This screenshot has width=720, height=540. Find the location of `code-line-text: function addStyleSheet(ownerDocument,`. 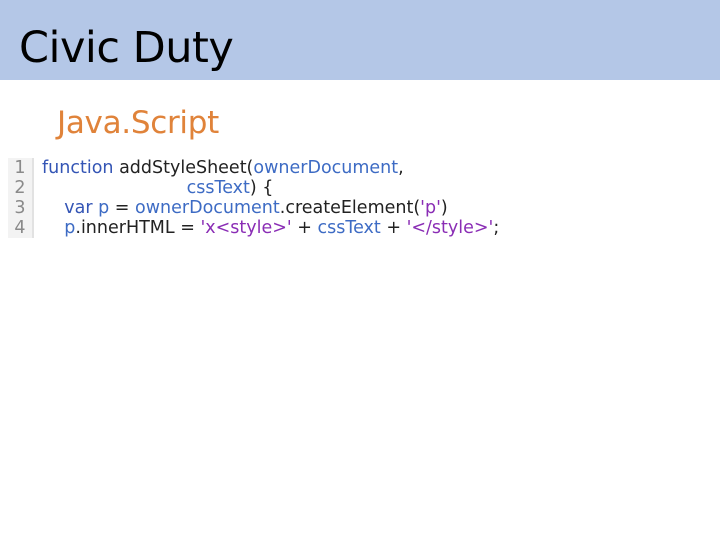

code-line-text: function addStyleSheet(ownerDocument, is located at coordinates (223, 168).